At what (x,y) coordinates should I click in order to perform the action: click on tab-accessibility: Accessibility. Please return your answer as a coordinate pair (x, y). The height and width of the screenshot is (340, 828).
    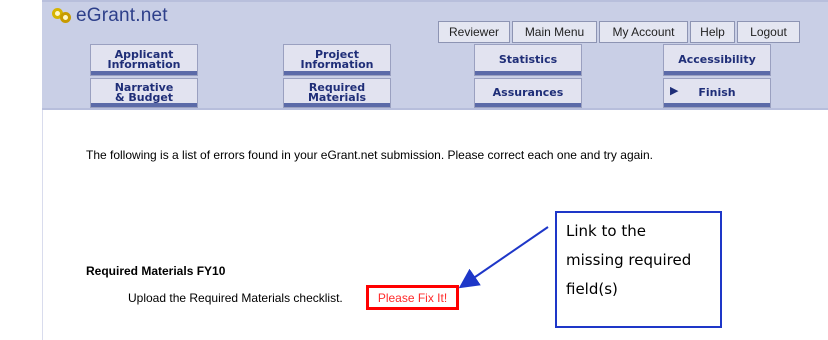
    Looking at the image, I should click on (717, 60).